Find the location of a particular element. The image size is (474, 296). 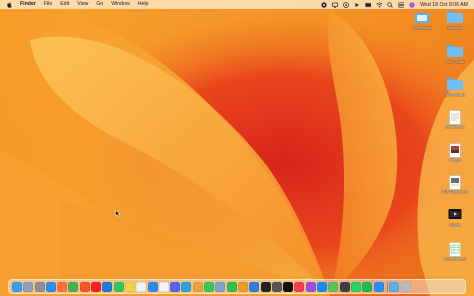

status-menus: Wed 18 Oct 8:06 AM is located at coordinates (394, 4).